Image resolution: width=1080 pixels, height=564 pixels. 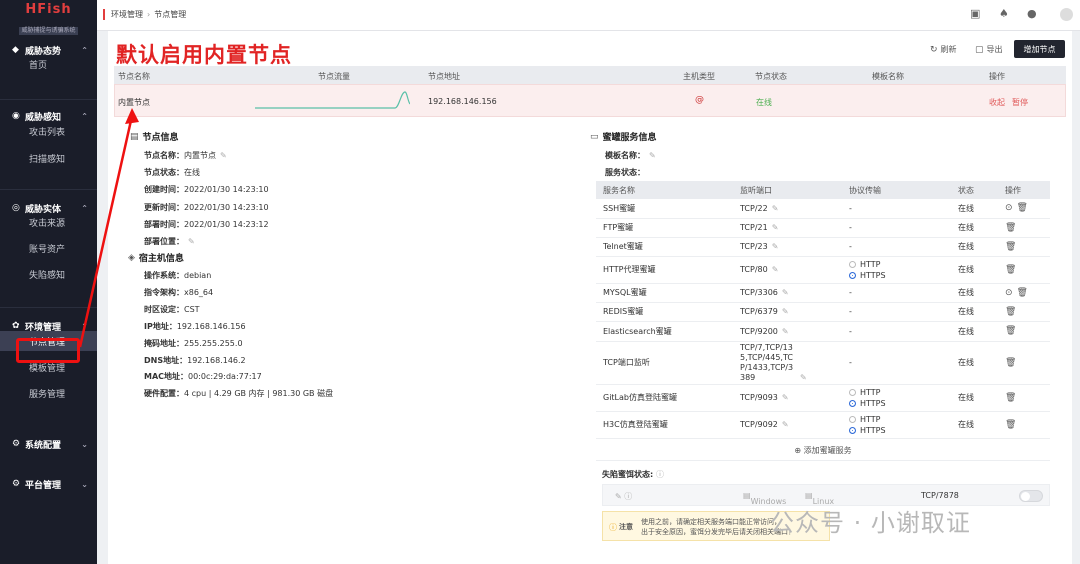 What do you see at coordinates (48, 350) in the screenshot?
I see `annotation-box` at bounding box center [48, 350].